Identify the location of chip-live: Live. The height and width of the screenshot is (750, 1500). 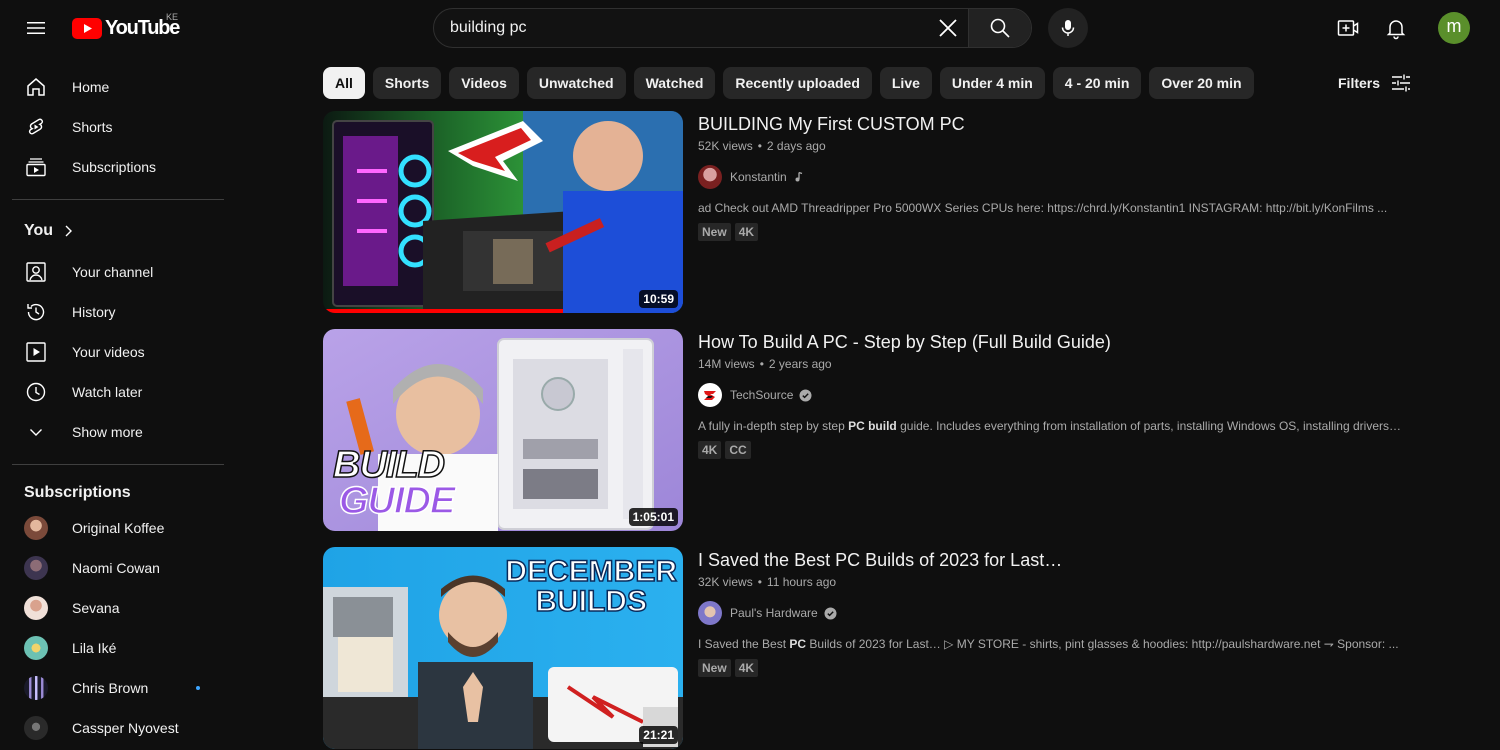
(905, 83).